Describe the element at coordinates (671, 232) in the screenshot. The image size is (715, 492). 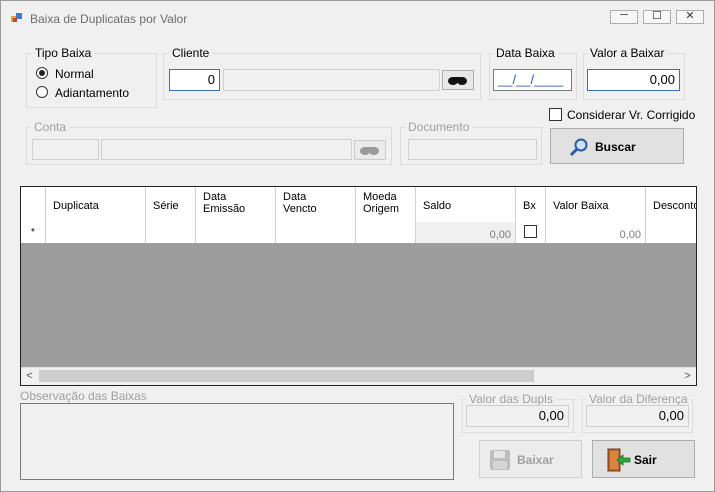
I see `cell-desconto` at that location.